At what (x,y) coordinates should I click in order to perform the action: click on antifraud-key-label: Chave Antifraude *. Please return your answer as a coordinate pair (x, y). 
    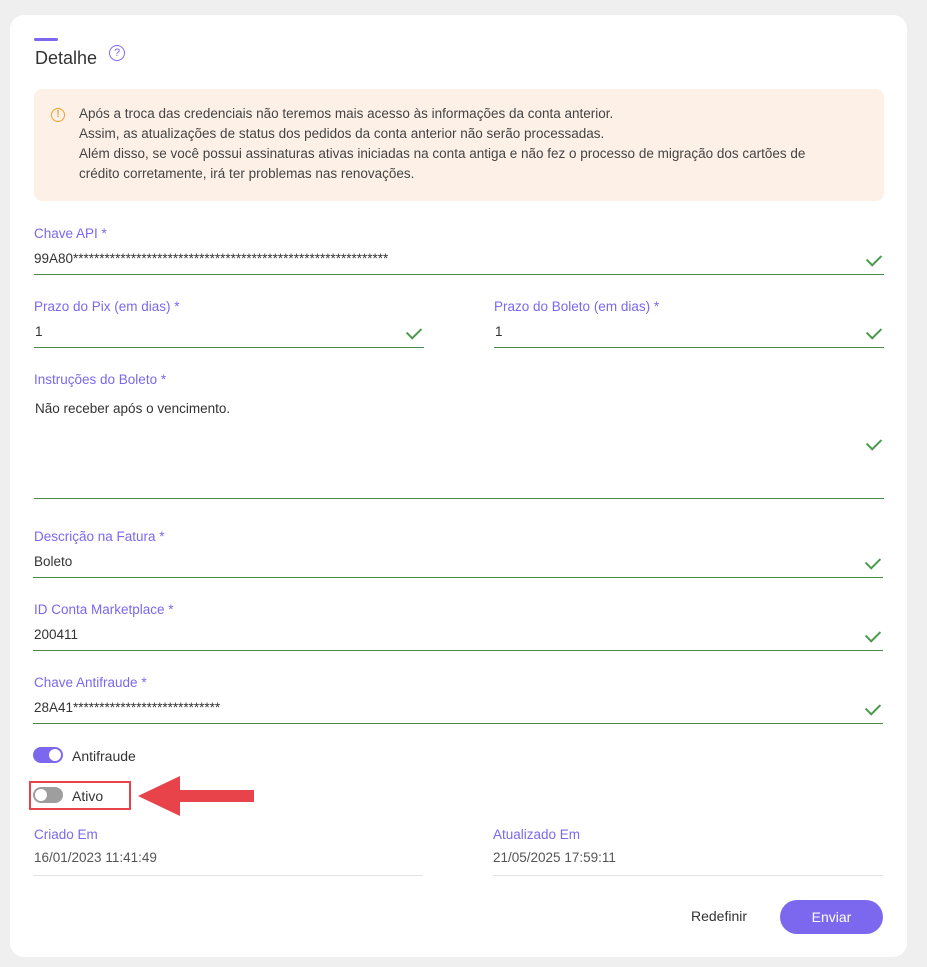
    Looking at the image, I should click on (90, 682).